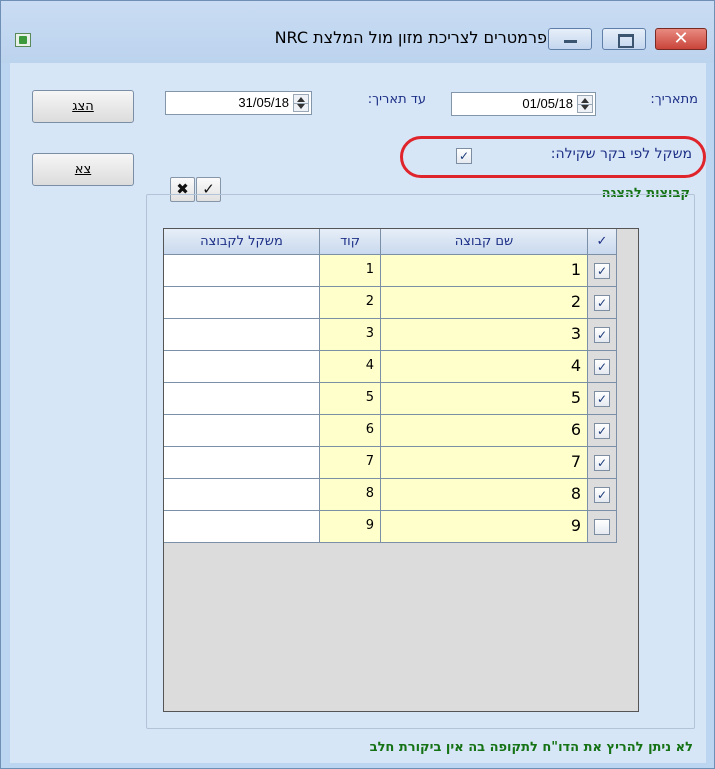 Image resolution: width=715 pixels, height=769 pixels. I want to click on show-button: הצג, so click(83, 106).